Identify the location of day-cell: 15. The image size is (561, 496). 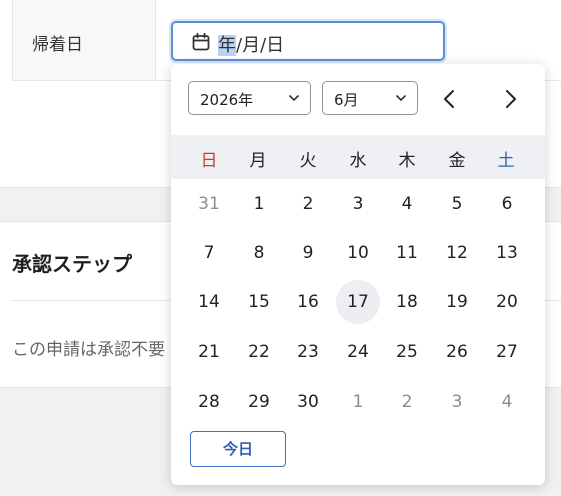
(259, 302).